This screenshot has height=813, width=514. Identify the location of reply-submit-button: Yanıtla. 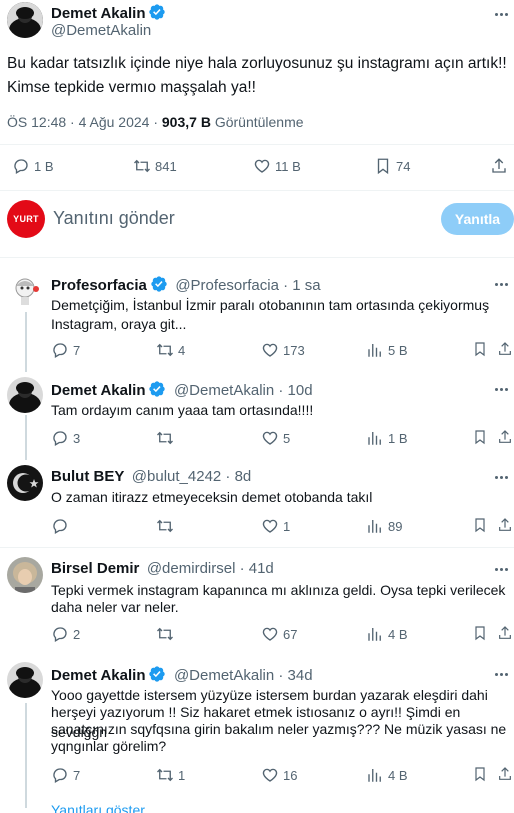
(477, 219).